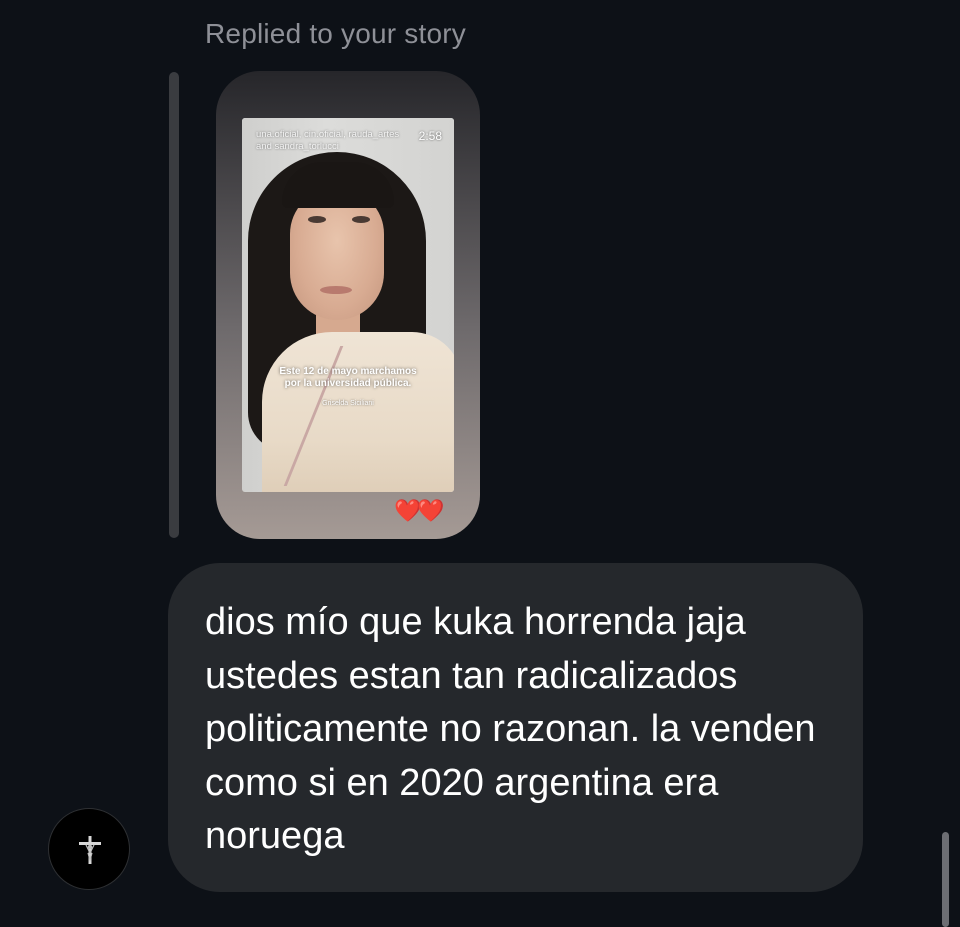 This screenshot has width=960, height=927. Describe the element at coordinates (361, 219) in the screenshot. I see `story-photo-eye-right` at that location.